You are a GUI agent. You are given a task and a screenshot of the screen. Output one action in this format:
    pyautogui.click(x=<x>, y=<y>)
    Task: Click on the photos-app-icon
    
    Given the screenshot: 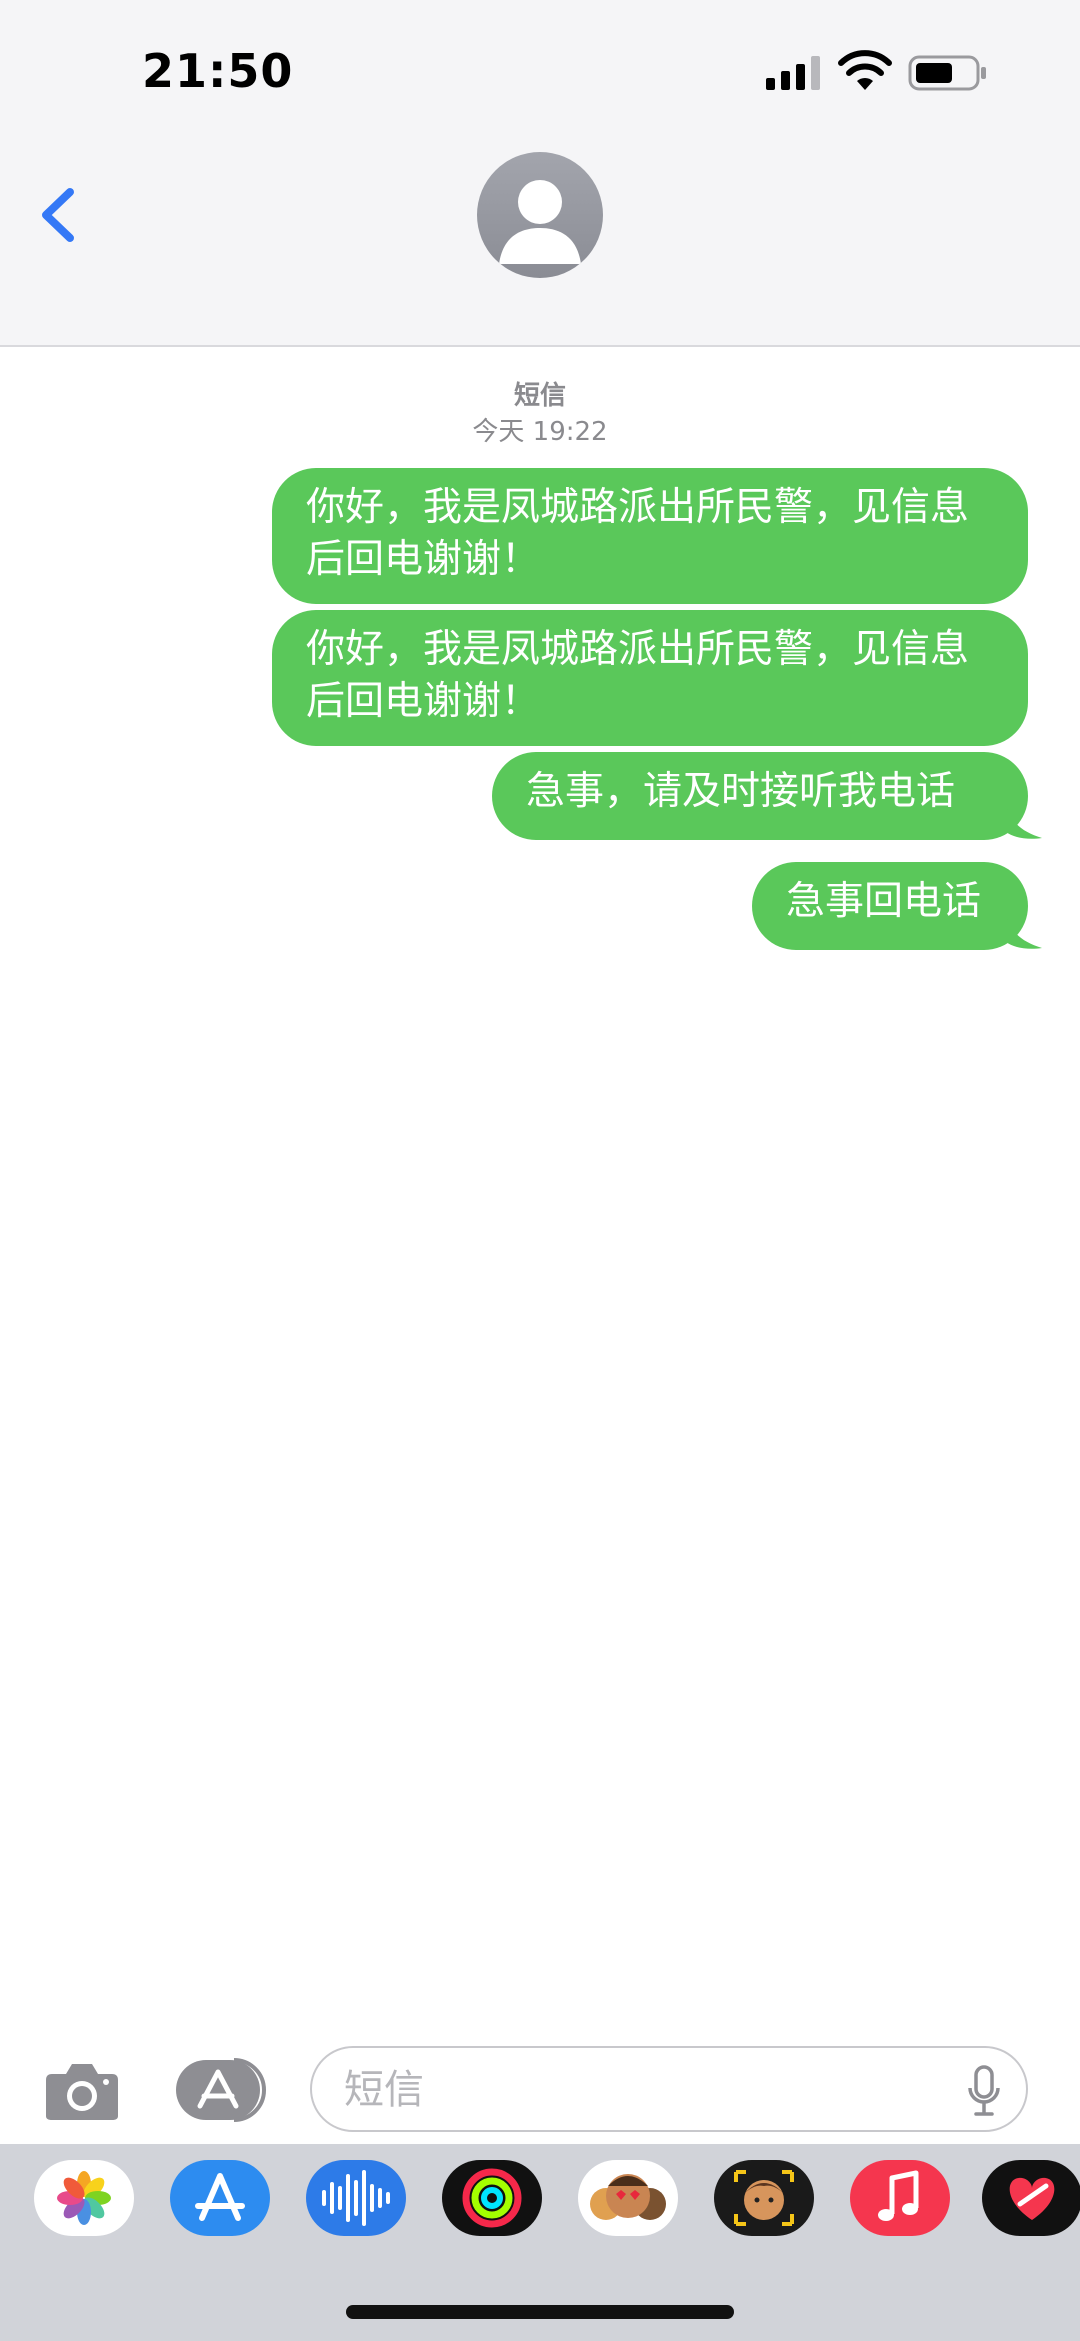 What is the action you would take?
    pyautogui.click(x=84, y=2198)
    